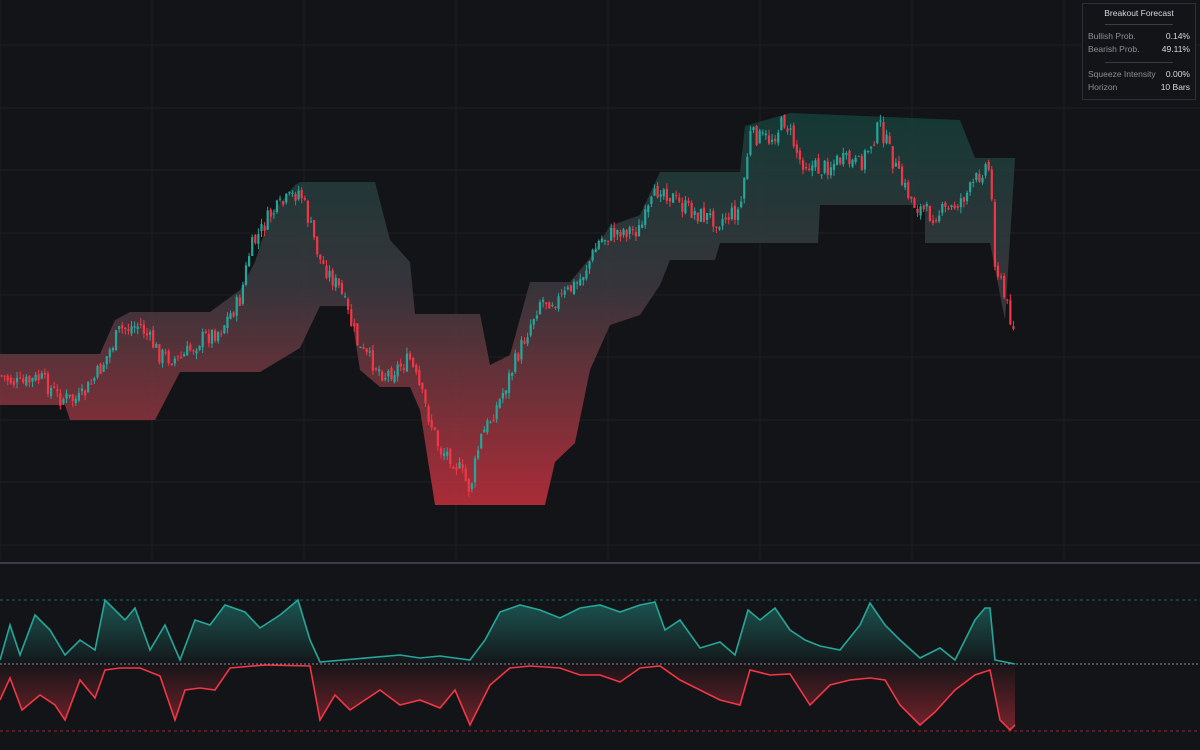 The width and height of the screenshot is (1200, 750). Describe the element at coordinates (1139, 24) in the screenshot. I see `panel-divider` at that location.